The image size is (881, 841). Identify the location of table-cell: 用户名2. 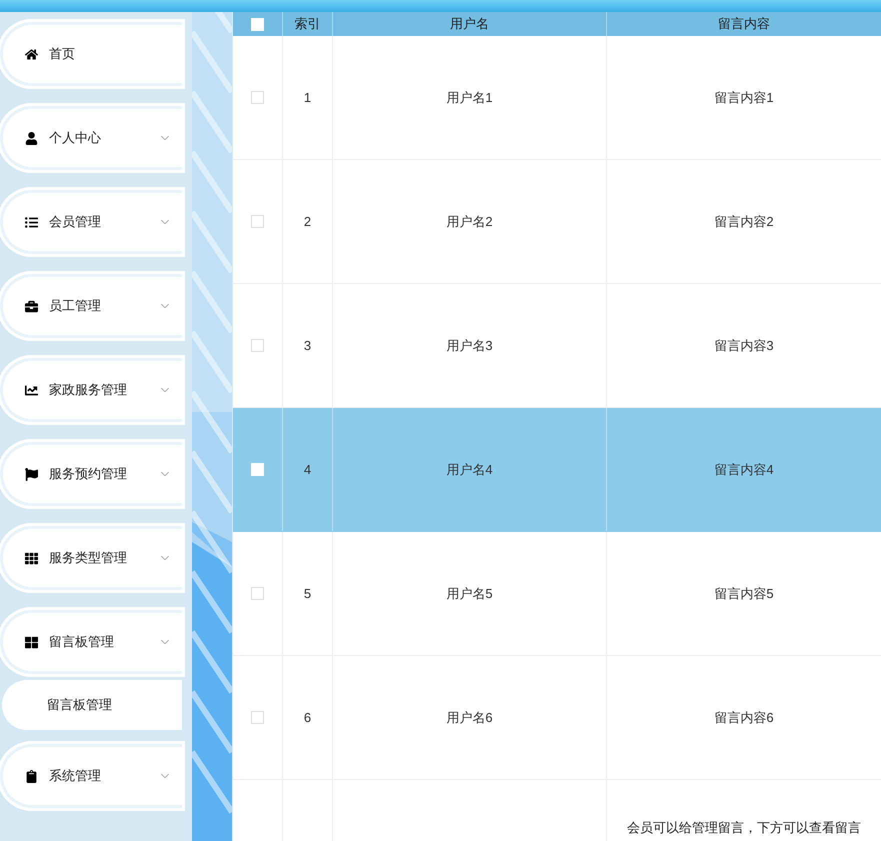
(470, 221).